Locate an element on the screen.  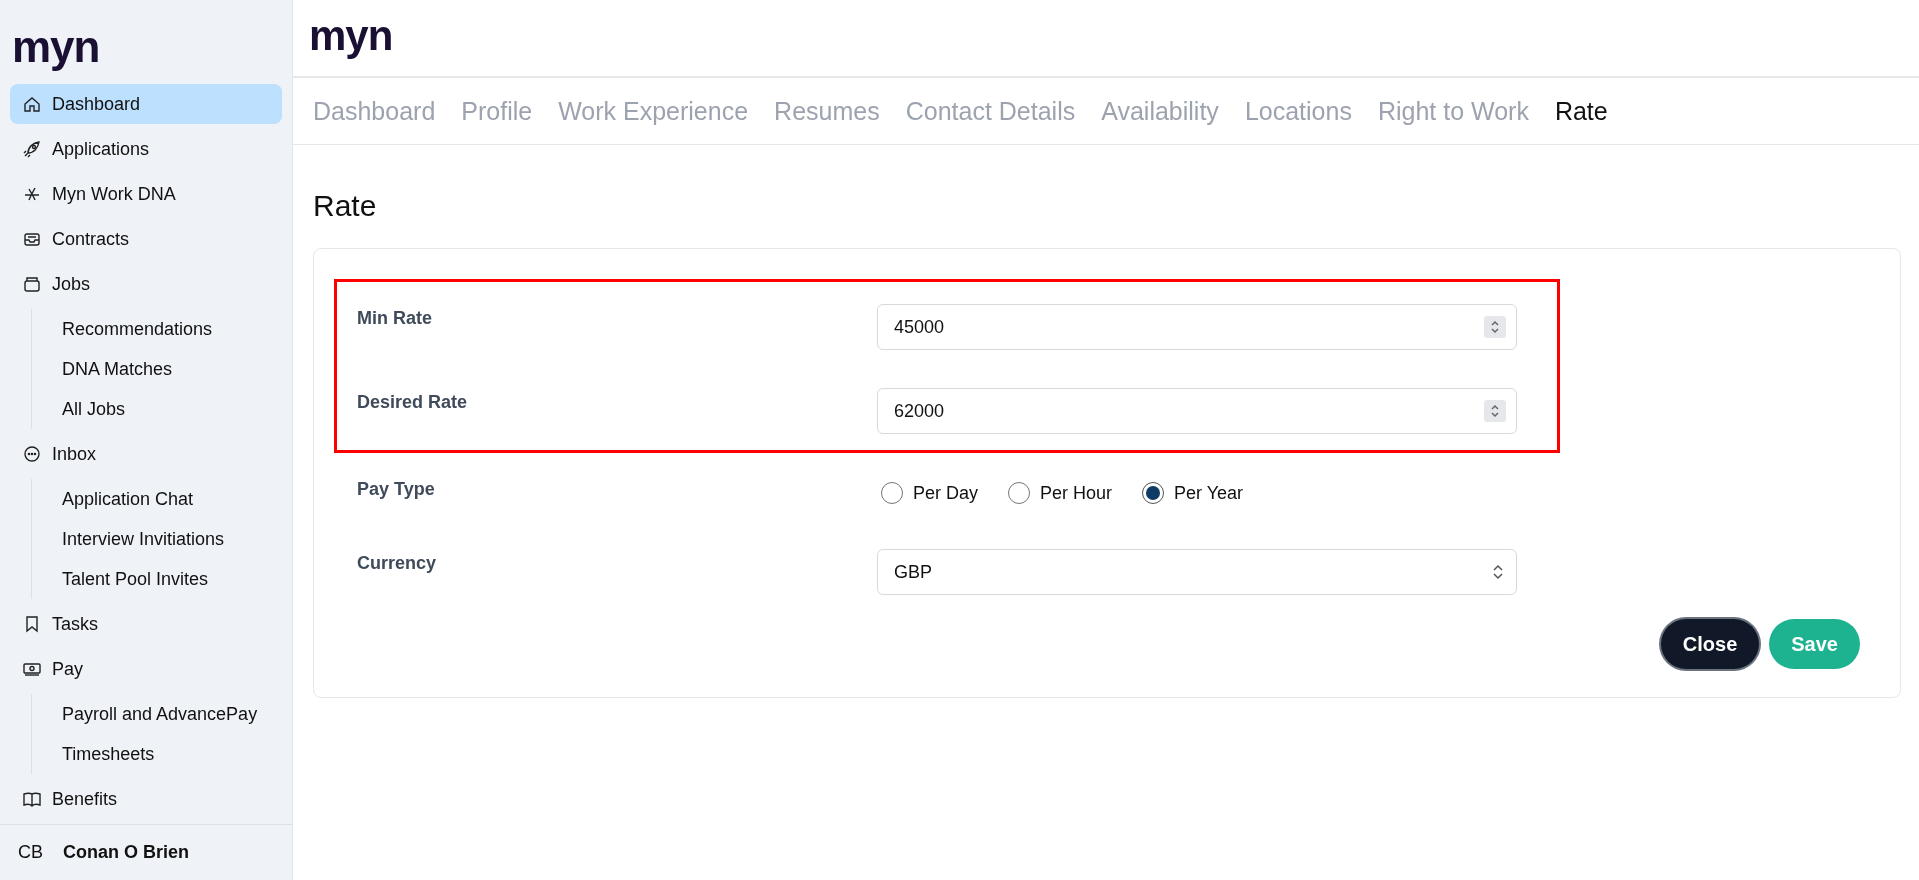
nav-item: Jobs is located at coordinates (146, 284).